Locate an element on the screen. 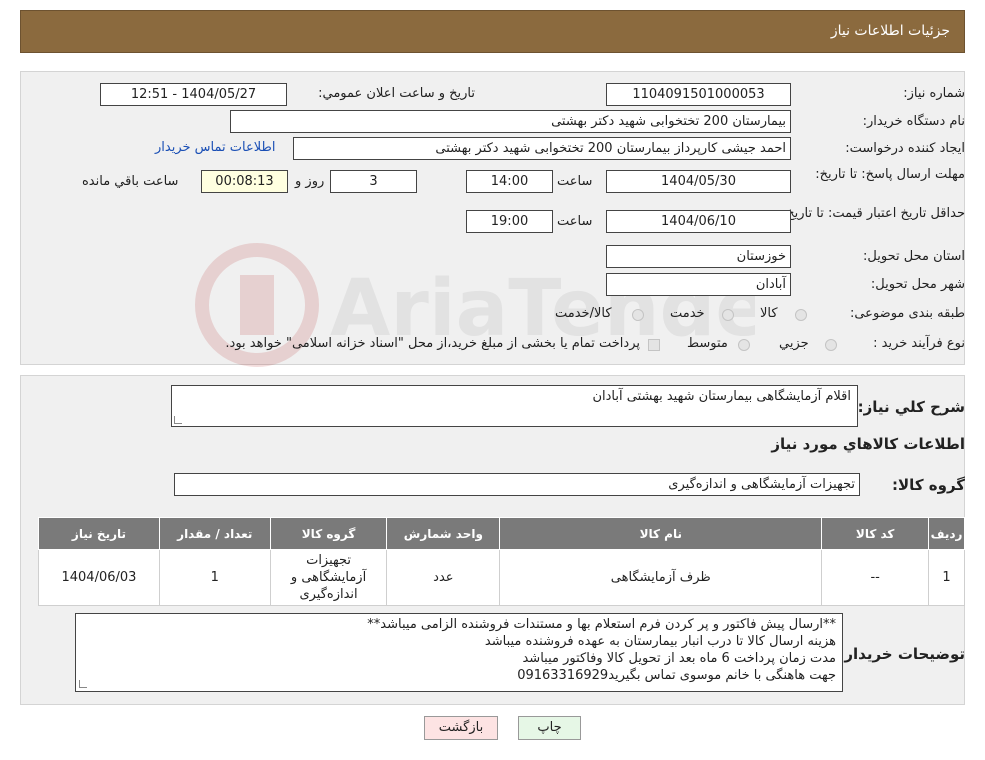  treasury-checkbox is located at coordinates (654, 345).